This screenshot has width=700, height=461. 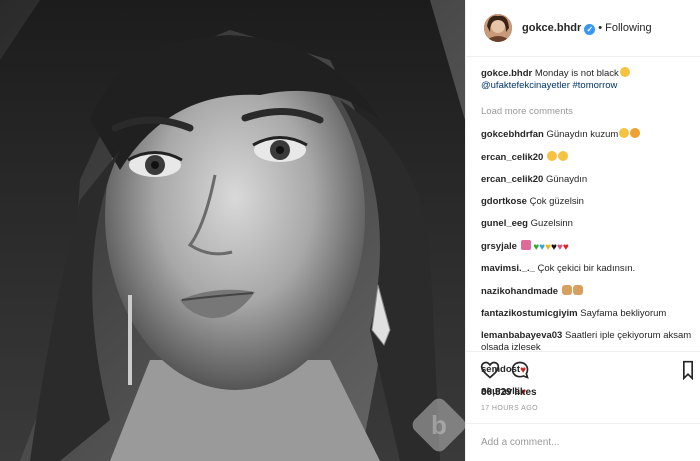 I want to click on comment: gdortkose Çok güzelsin, so click(x=588, y=202).